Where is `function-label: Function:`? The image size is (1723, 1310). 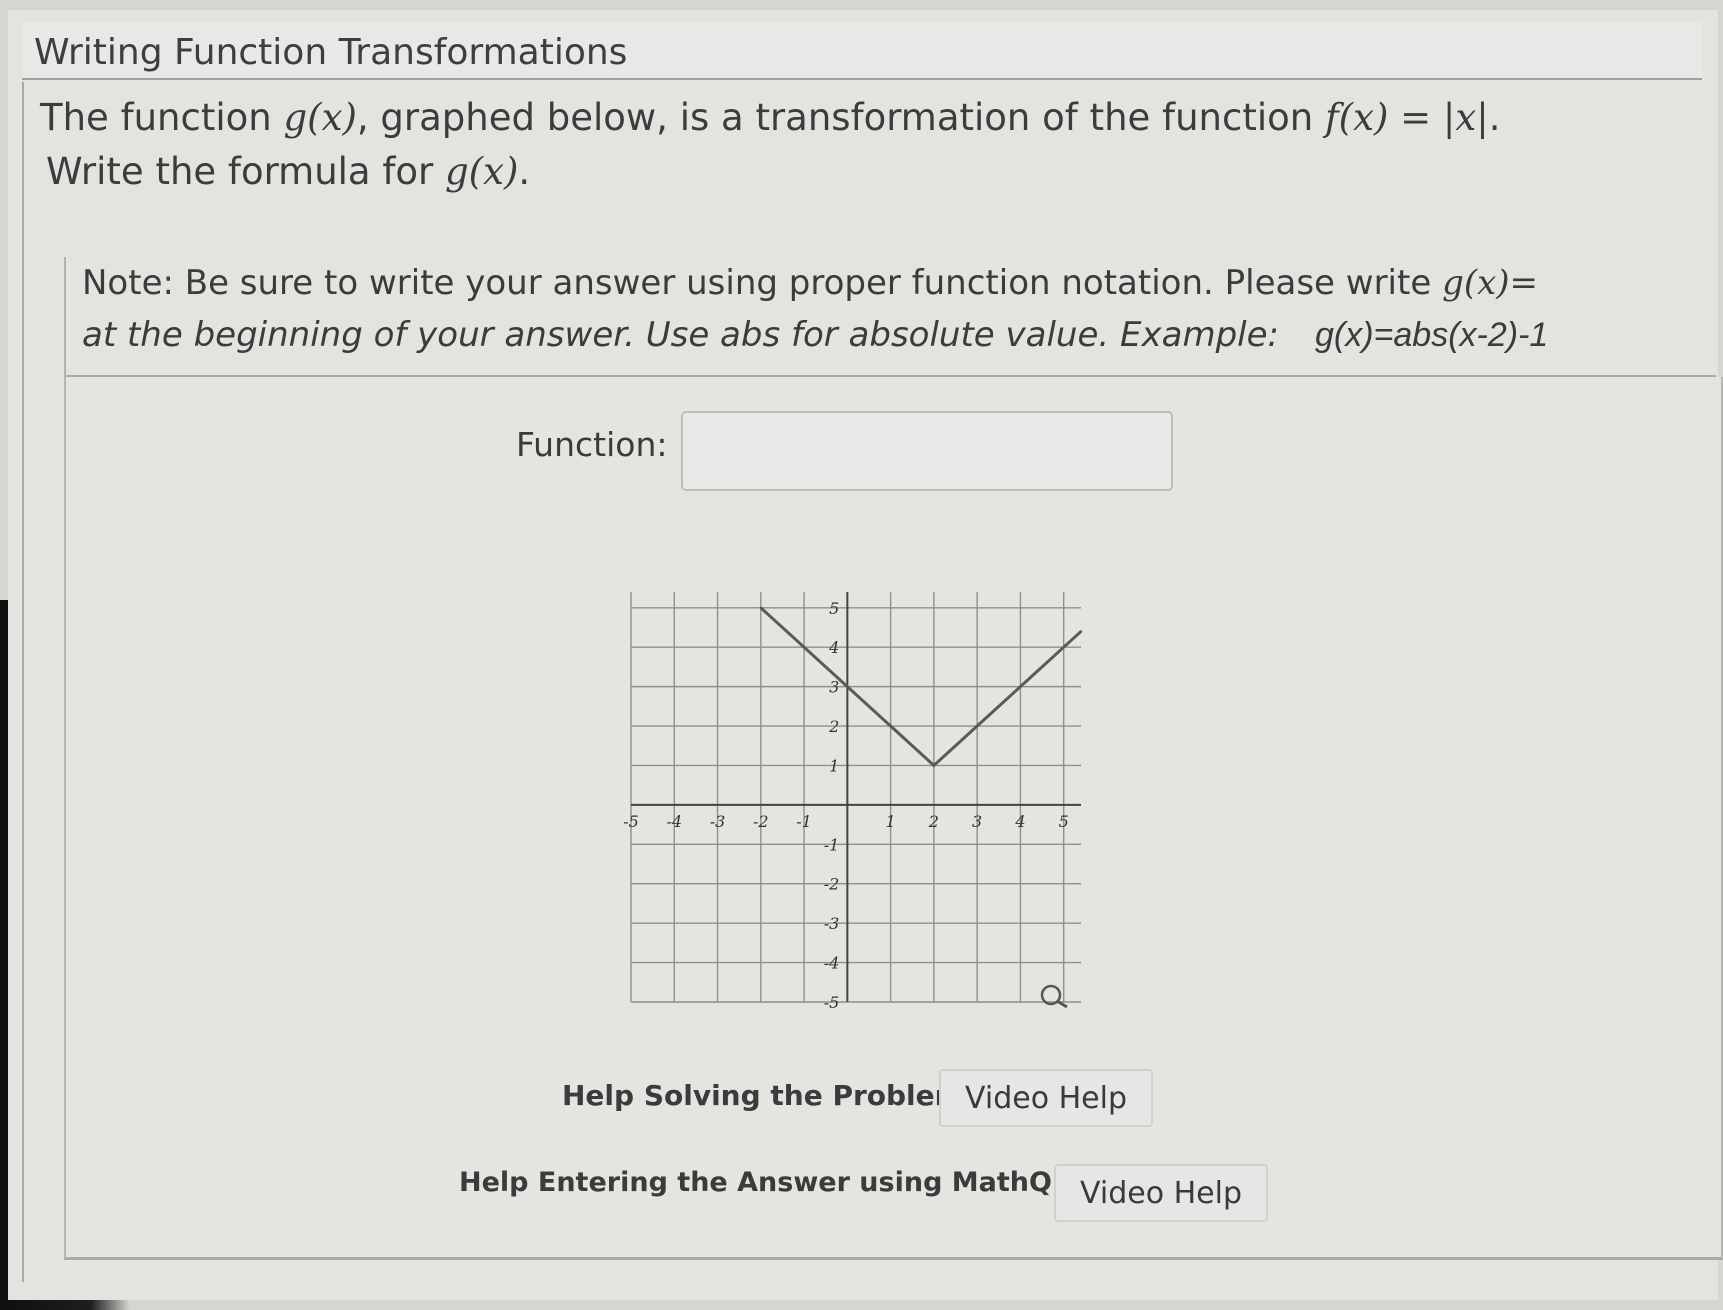
function-label: Function: is located at coordinates (592, 444).